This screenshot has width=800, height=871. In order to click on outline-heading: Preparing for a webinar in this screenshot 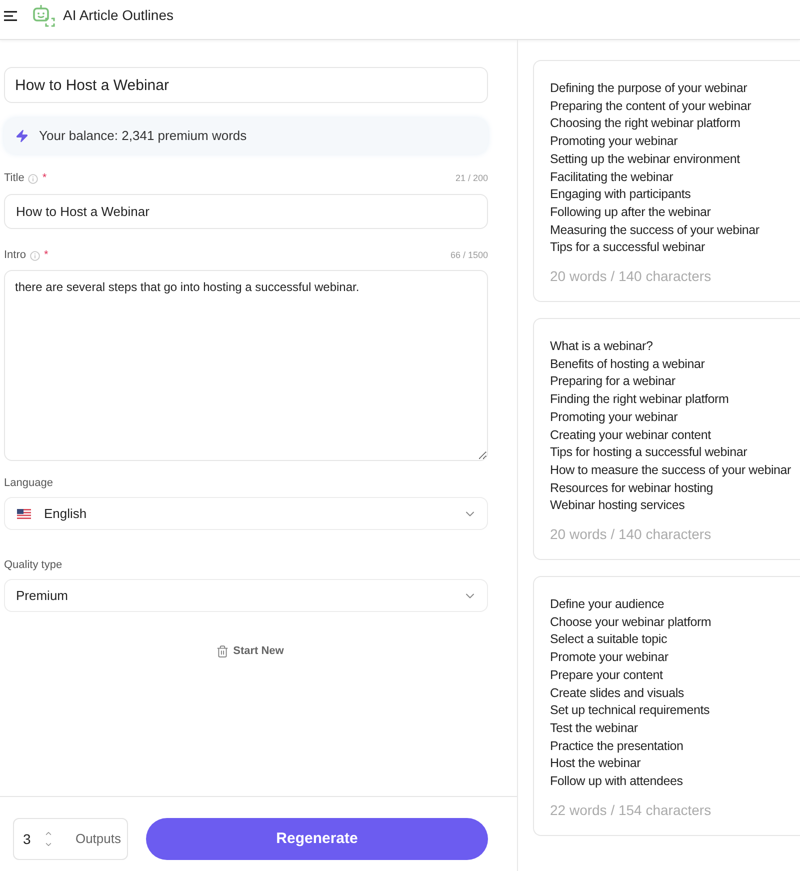, I will do `click(613, 381)`.